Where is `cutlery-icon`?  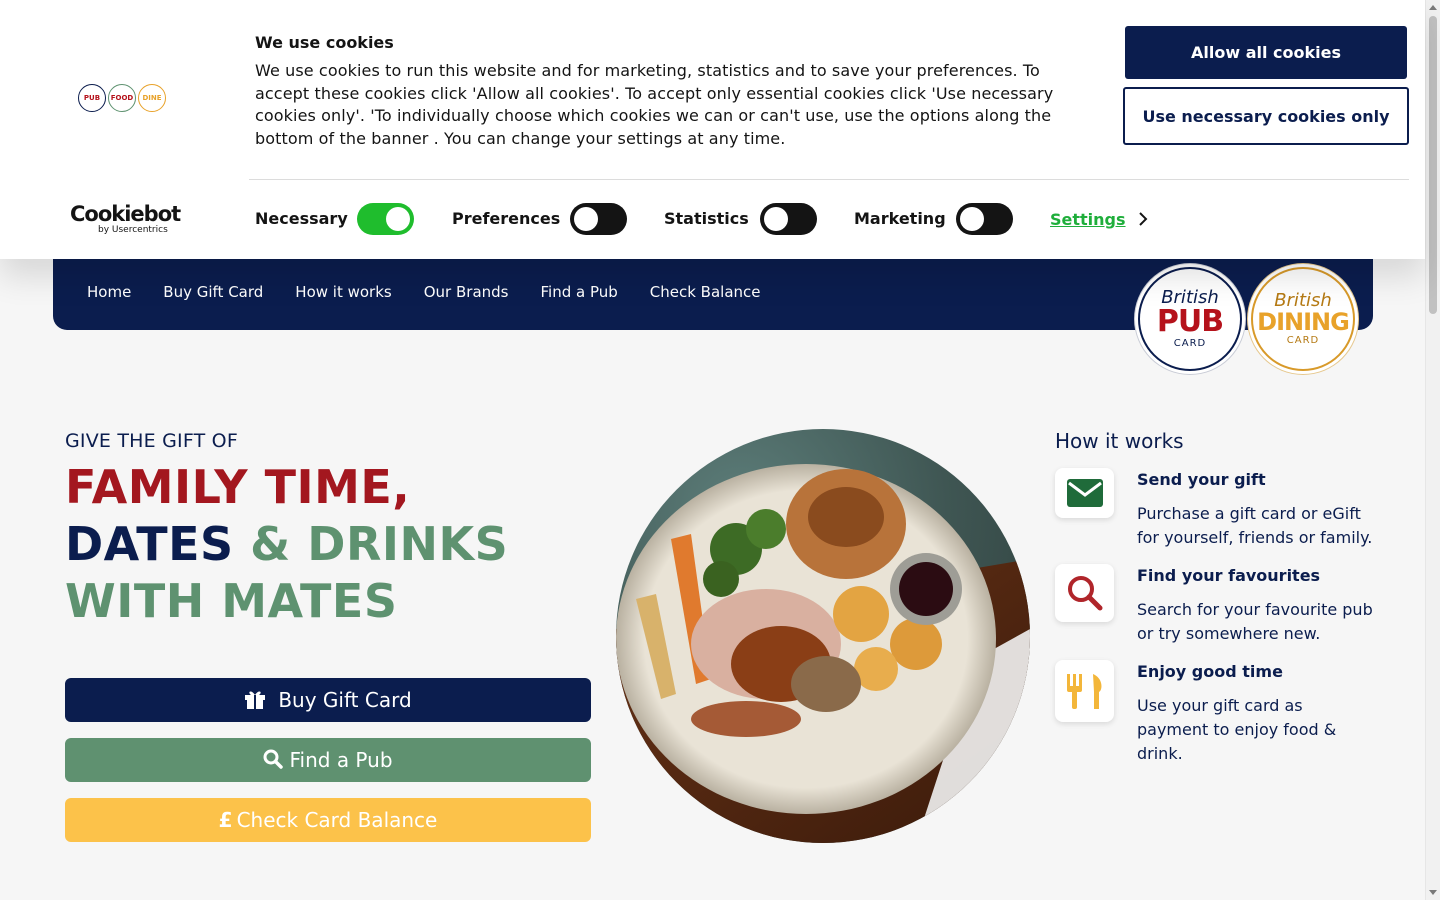 cutlery-icon is located at coordinates (1084, 691).